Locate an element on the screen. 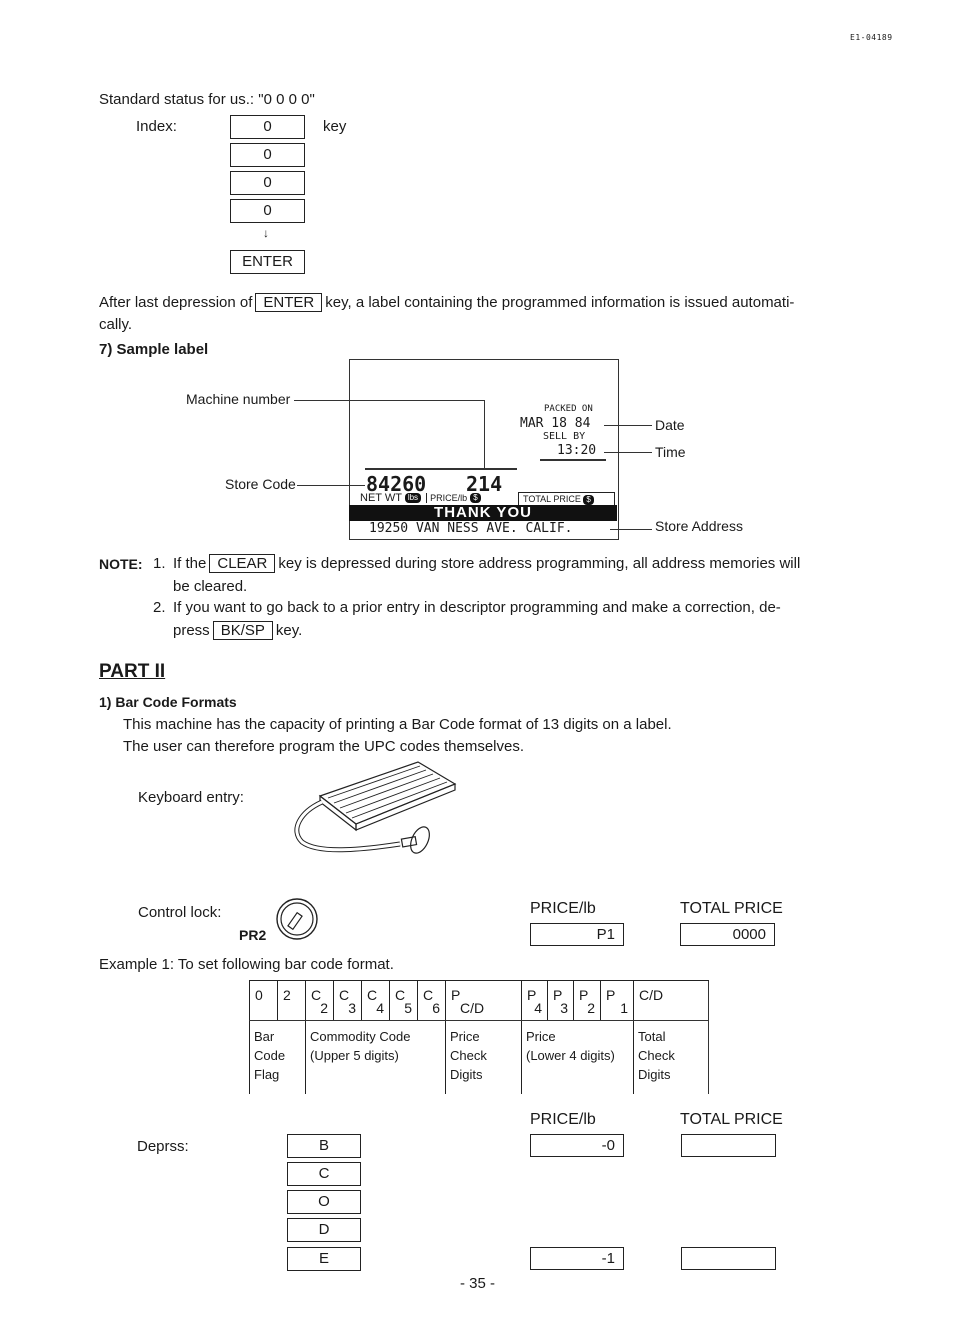 The width and height of the screenshot is (954, 1338). format-description-line: Commodity Code is located at coordinates (360, 1036).